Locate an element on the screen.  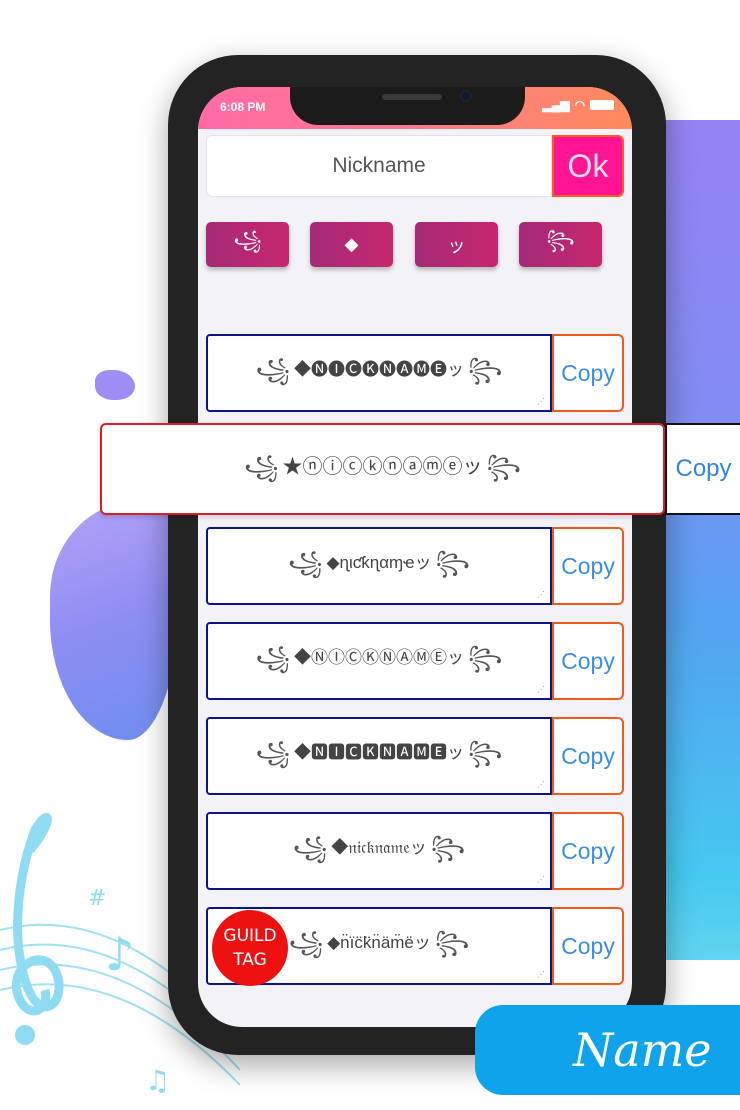
signal-bars-icon: ▂▄▆ is located at coordinates (556, 105).